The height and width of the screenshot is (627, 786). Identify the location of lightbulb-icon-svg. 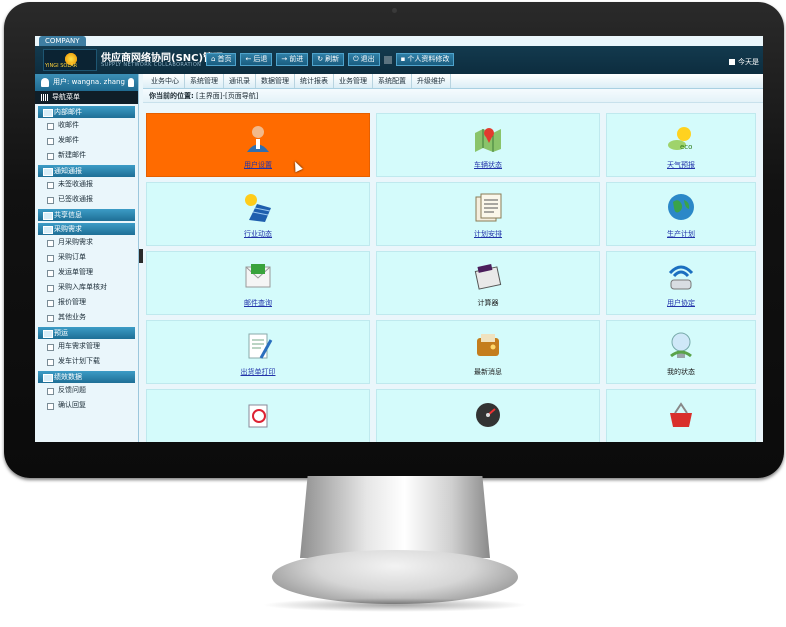
(681, 345).